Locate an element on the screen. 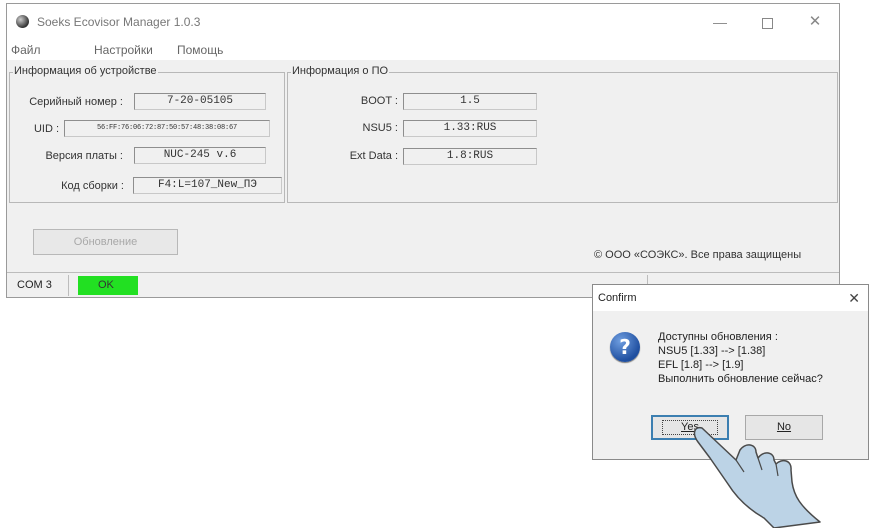 The height and width of the screenshot is (528, 877). menu-bar: Файл Настройки Помощь is located at coordinates (423, 50).